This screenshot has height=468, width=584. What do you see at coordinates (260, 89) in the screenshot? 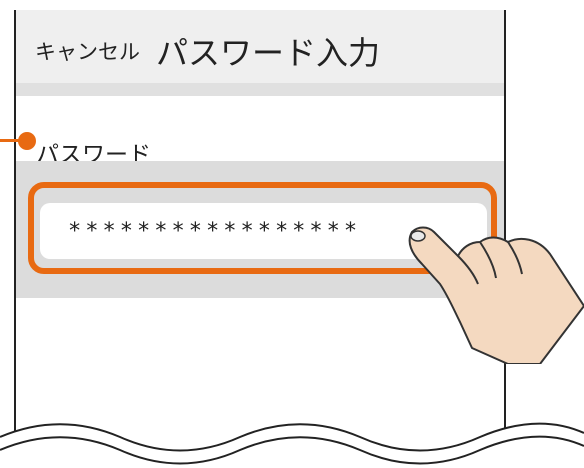
I see `header-divider` at bounding box center [260, 89].